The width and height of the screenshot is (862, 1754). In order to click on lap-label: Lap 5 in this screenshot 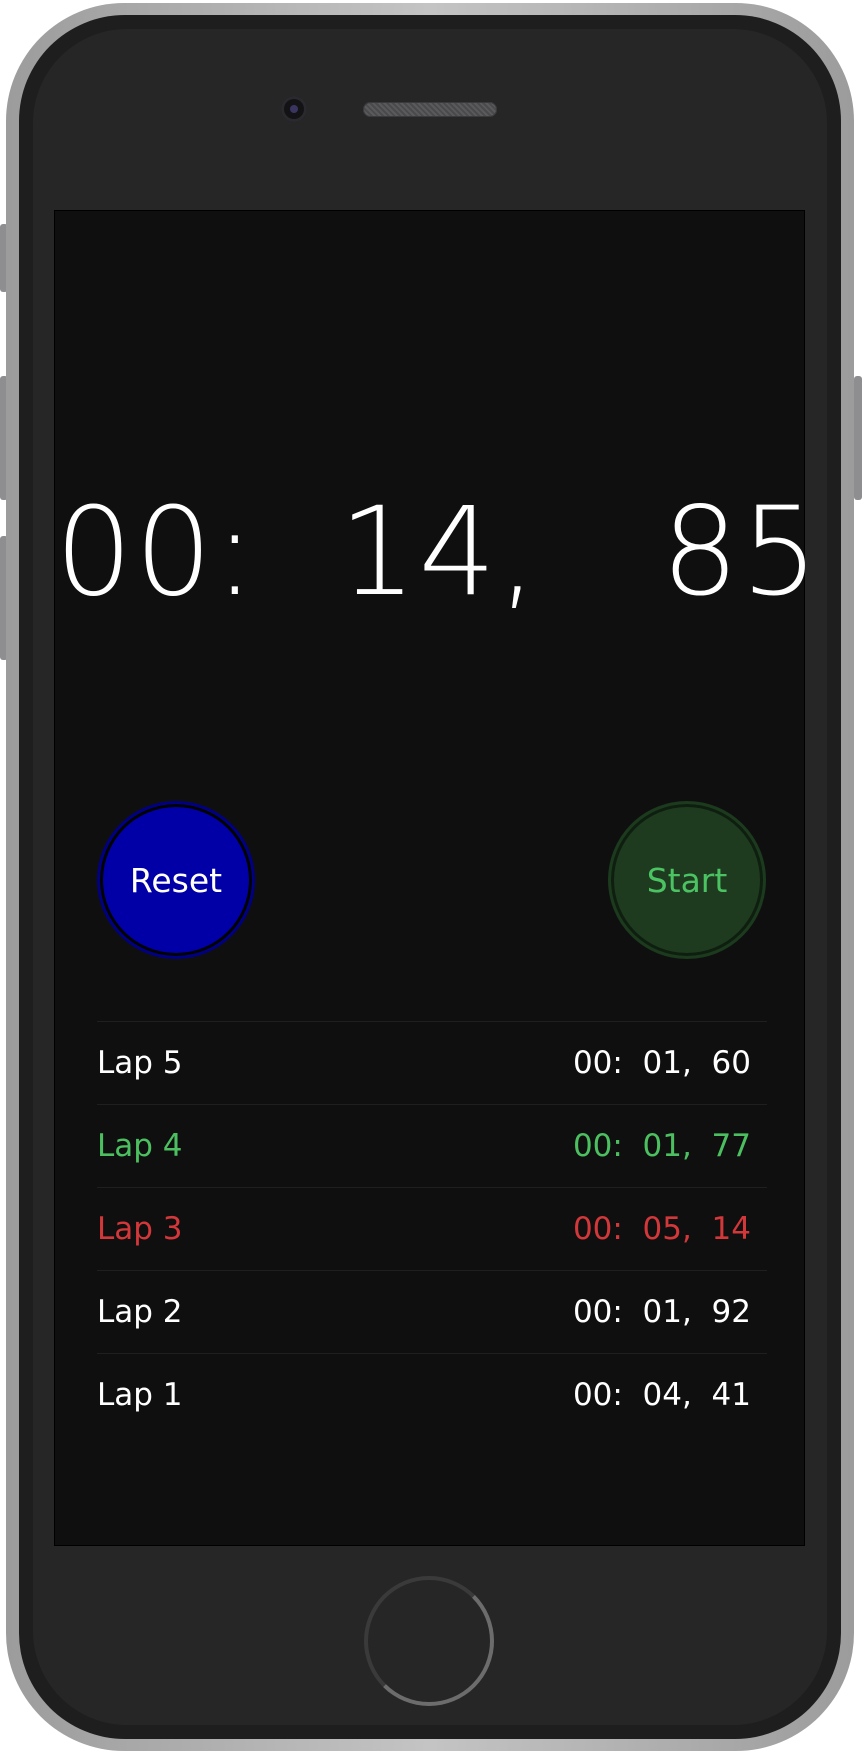, I will do `click(140, 1063)`.